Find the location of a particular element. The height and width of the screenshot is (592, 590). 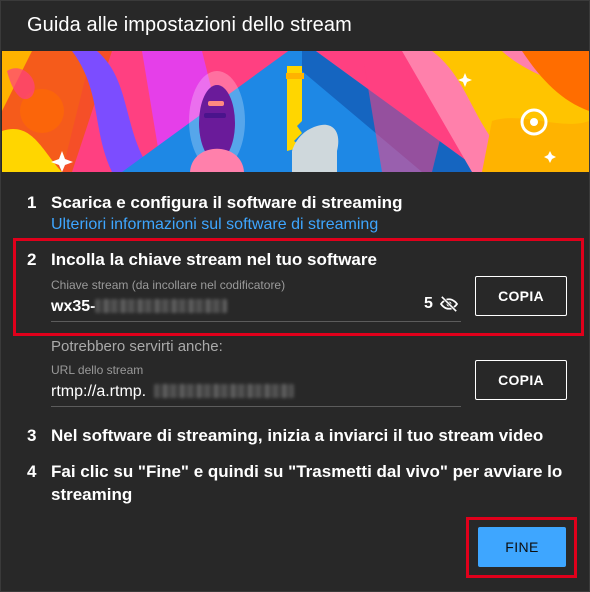

done-button: FINE is located at coordinates (522, 547).